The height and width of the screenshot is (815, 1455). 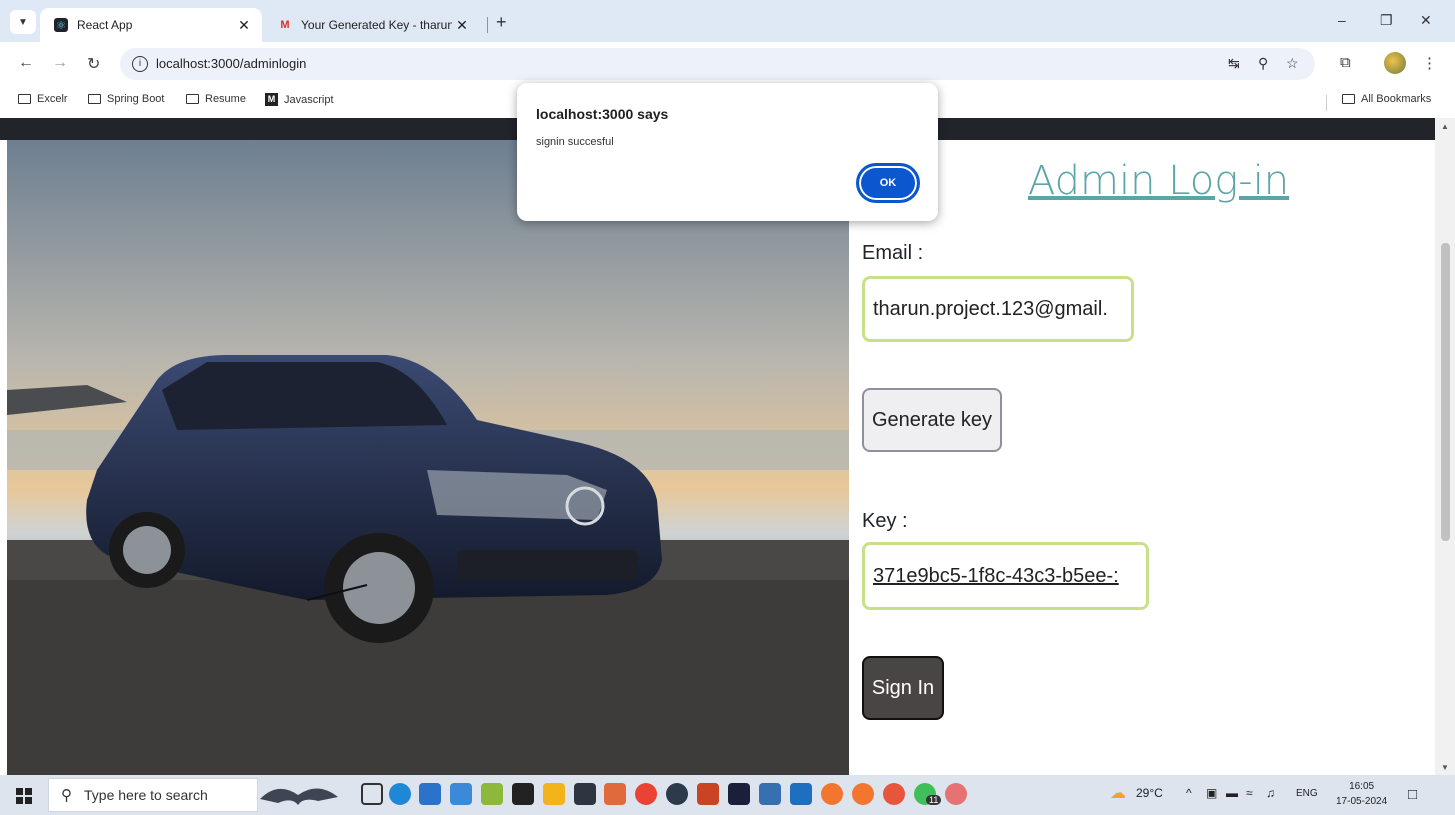 I want to click on alert-dialog: localhost:3000 says signin succesful OK, so click(x=727, y=152).